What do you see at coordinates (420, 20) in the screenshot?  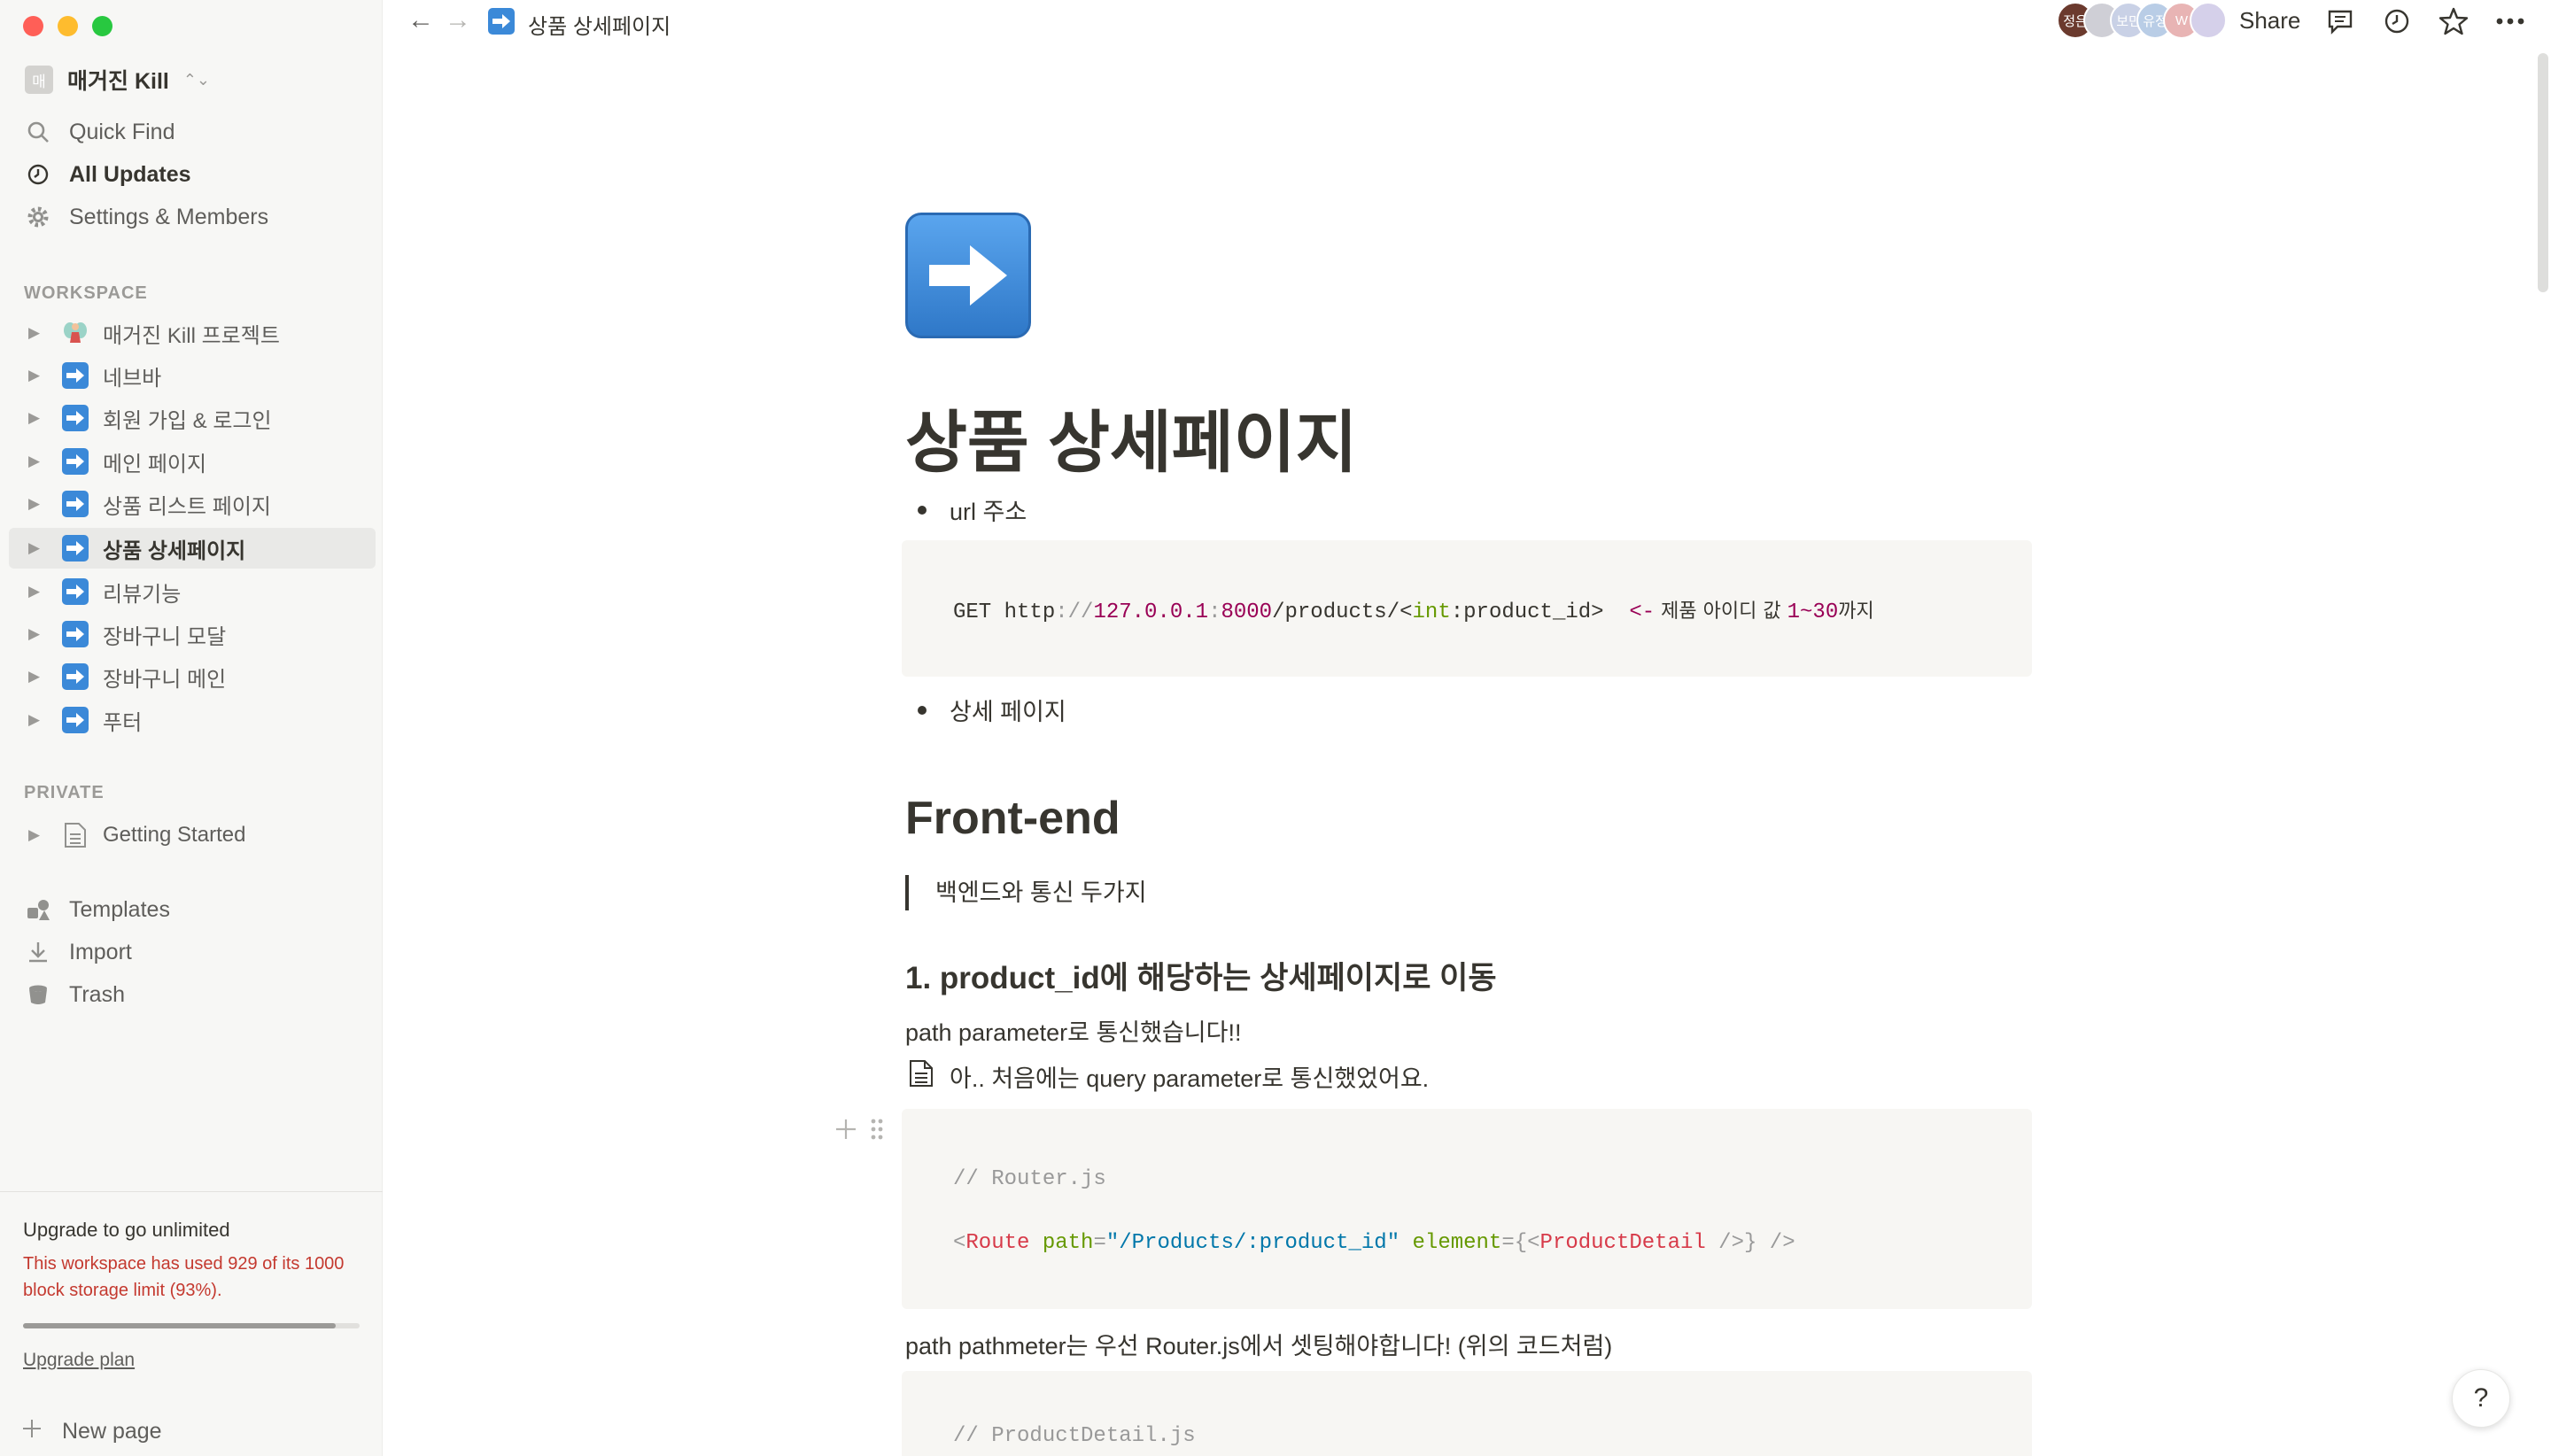 I see `back-arrow-icon: ←` at bounding box center [420, 20].